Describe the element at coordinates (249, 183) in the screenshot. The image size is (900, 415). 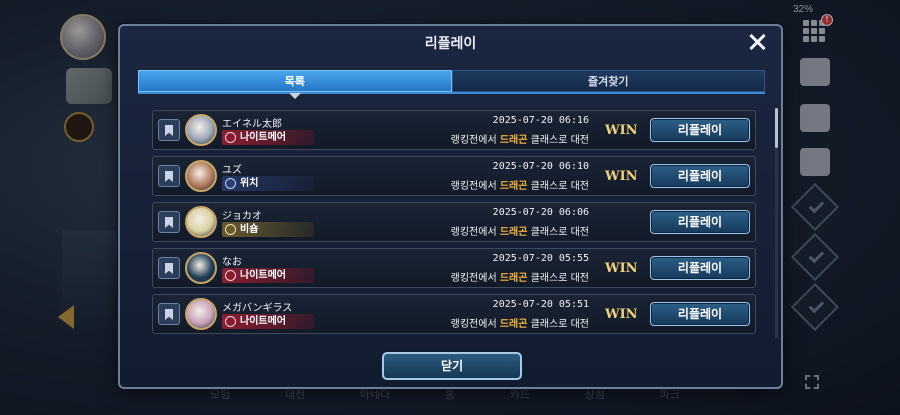
I see `class-name: 위치` at that location.